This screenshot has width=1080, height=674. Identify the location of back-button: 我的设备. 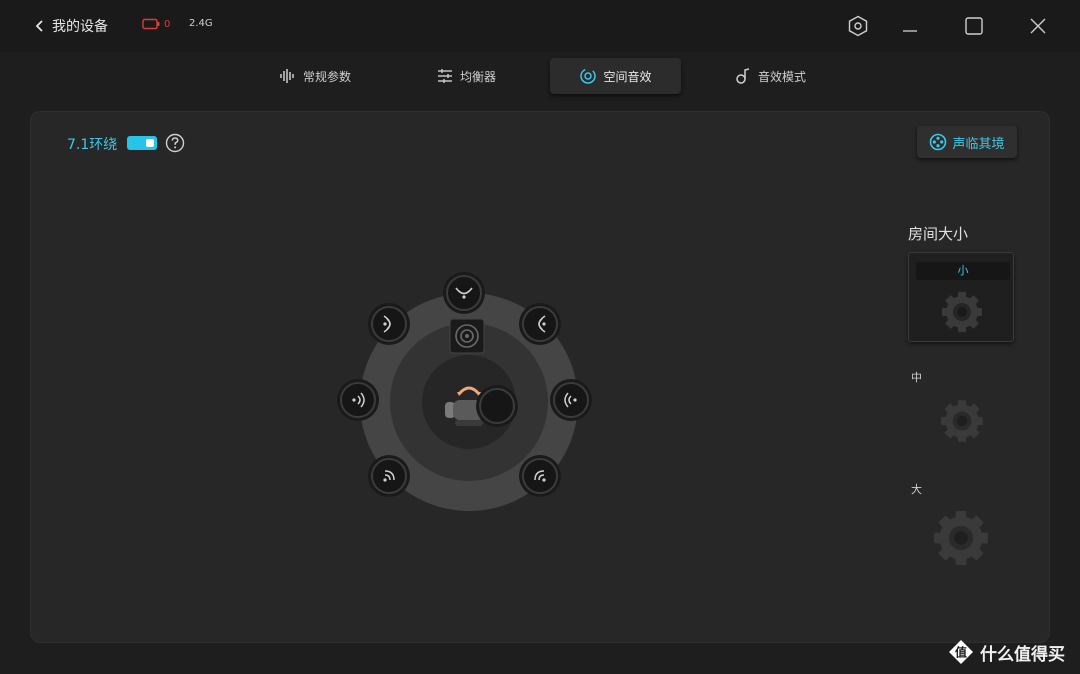
(84, 26).